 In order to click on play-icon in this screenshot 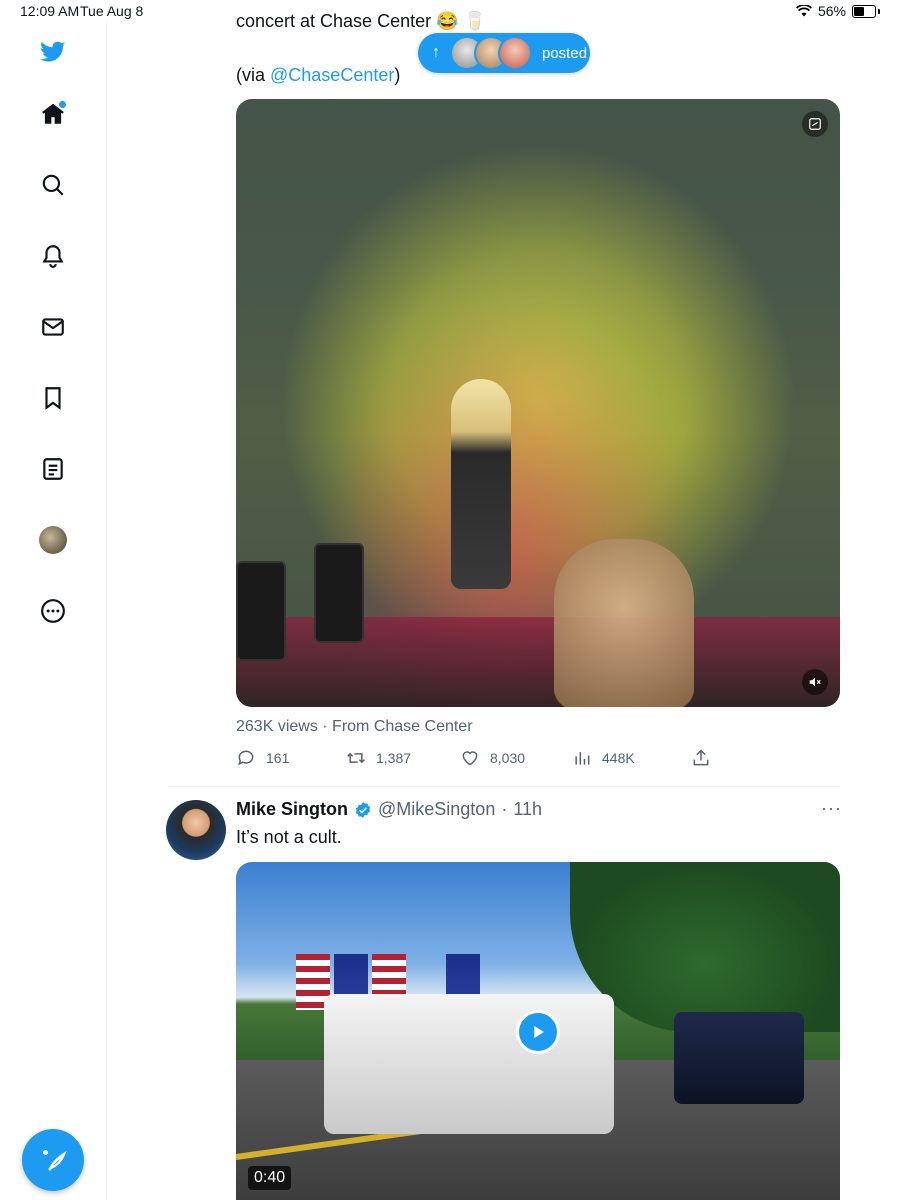, I will do `click(539, 1032)`.